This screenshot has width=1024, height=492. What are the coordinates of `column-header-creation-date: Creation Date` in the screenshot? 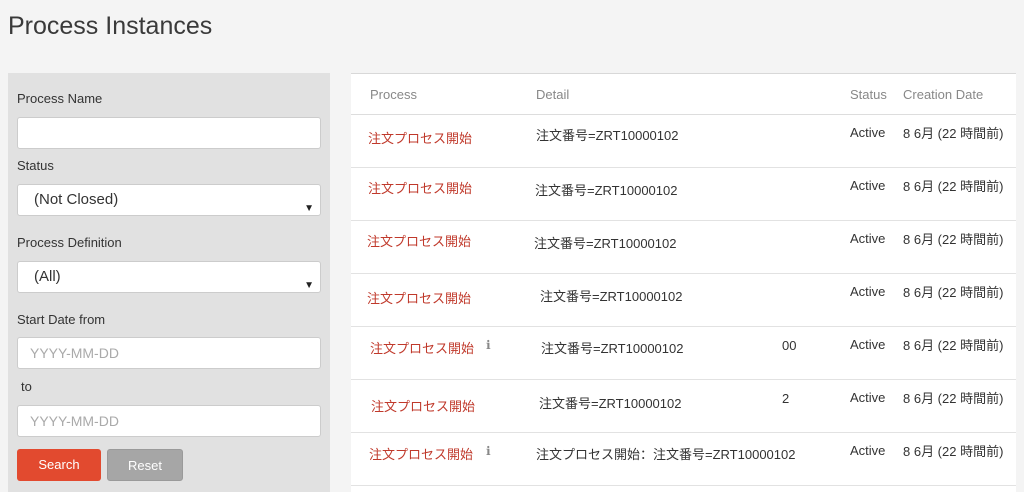 It's located at (943, 94).